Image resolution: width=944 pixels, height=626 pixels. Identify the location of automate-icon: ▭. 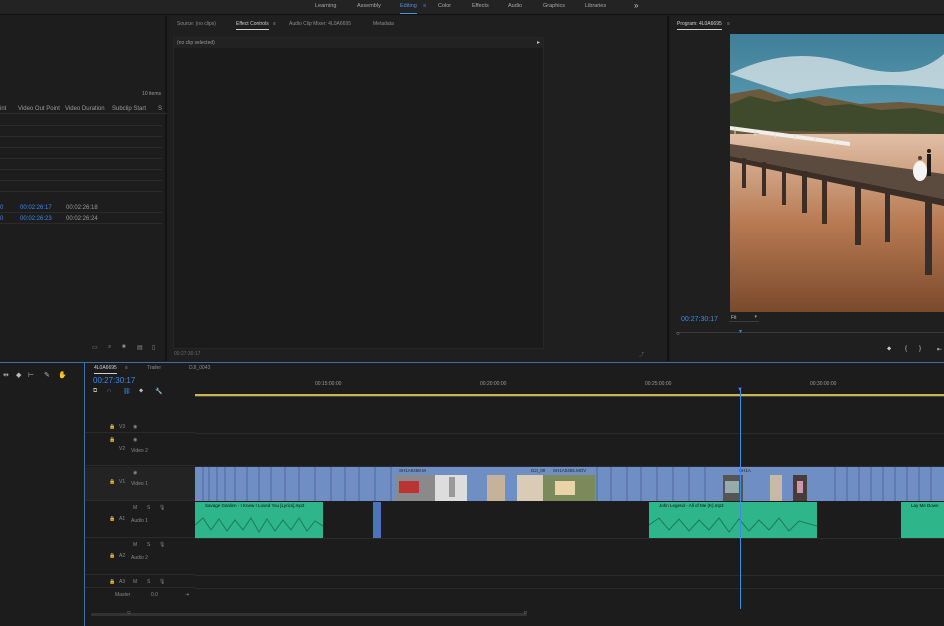
(95, 347).